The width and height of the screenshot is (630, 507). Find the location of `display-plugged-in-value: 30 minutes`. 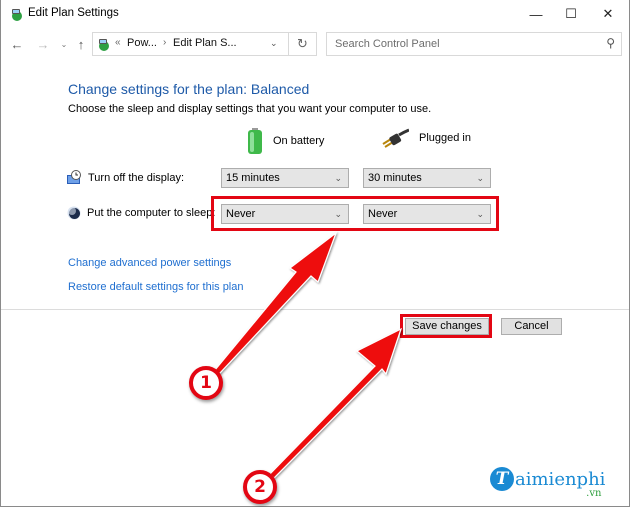

display-plugged-in-value: 30 minutes is located at coordinates (395, 178).